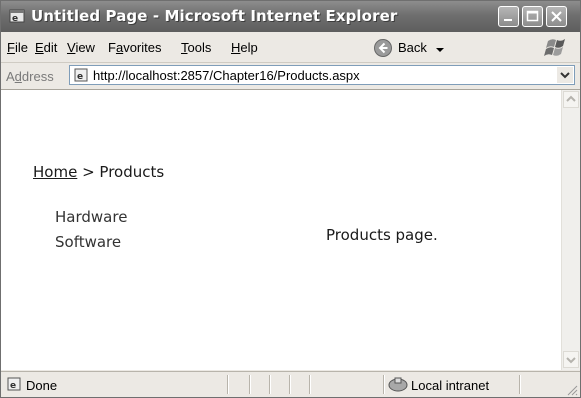  I want to click on scroll-down-button, so click(571, 359).